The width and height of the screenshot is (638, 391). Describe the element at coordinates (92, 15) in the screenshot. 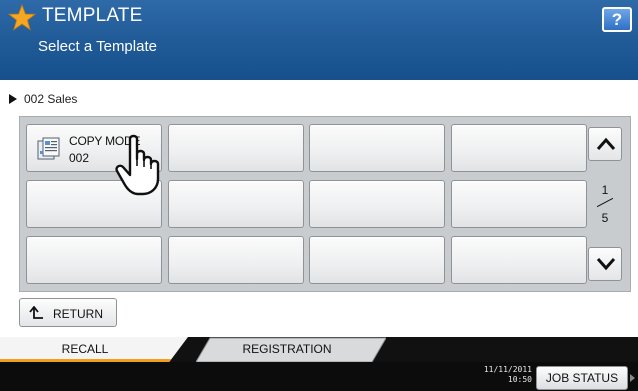

I see `app-title: TEMPLATE` at that location.